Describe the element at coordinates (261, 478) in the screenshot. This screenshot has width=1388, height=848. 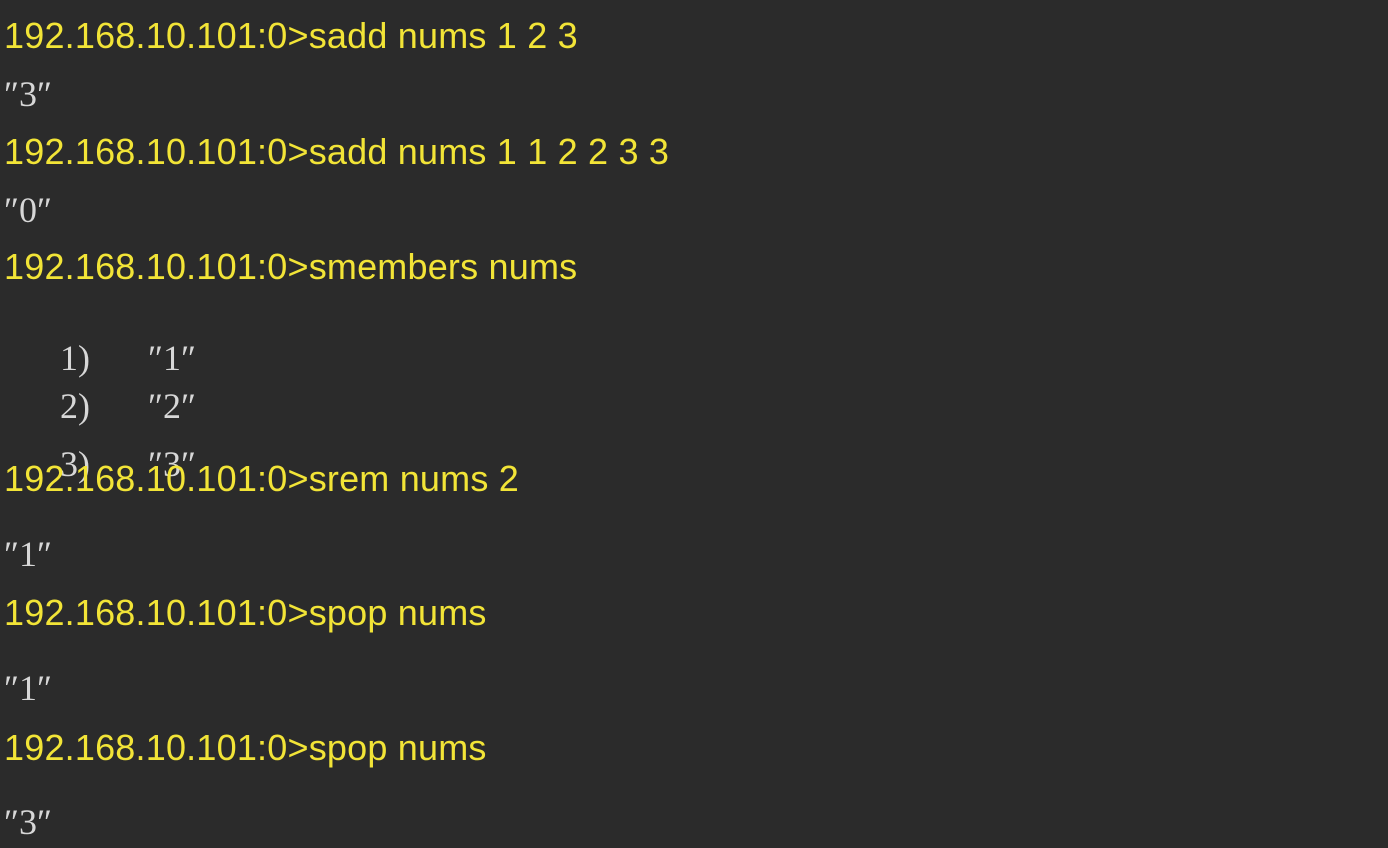
I see `command-line: 192.168.10.101:0>srem nums 2` at that location.